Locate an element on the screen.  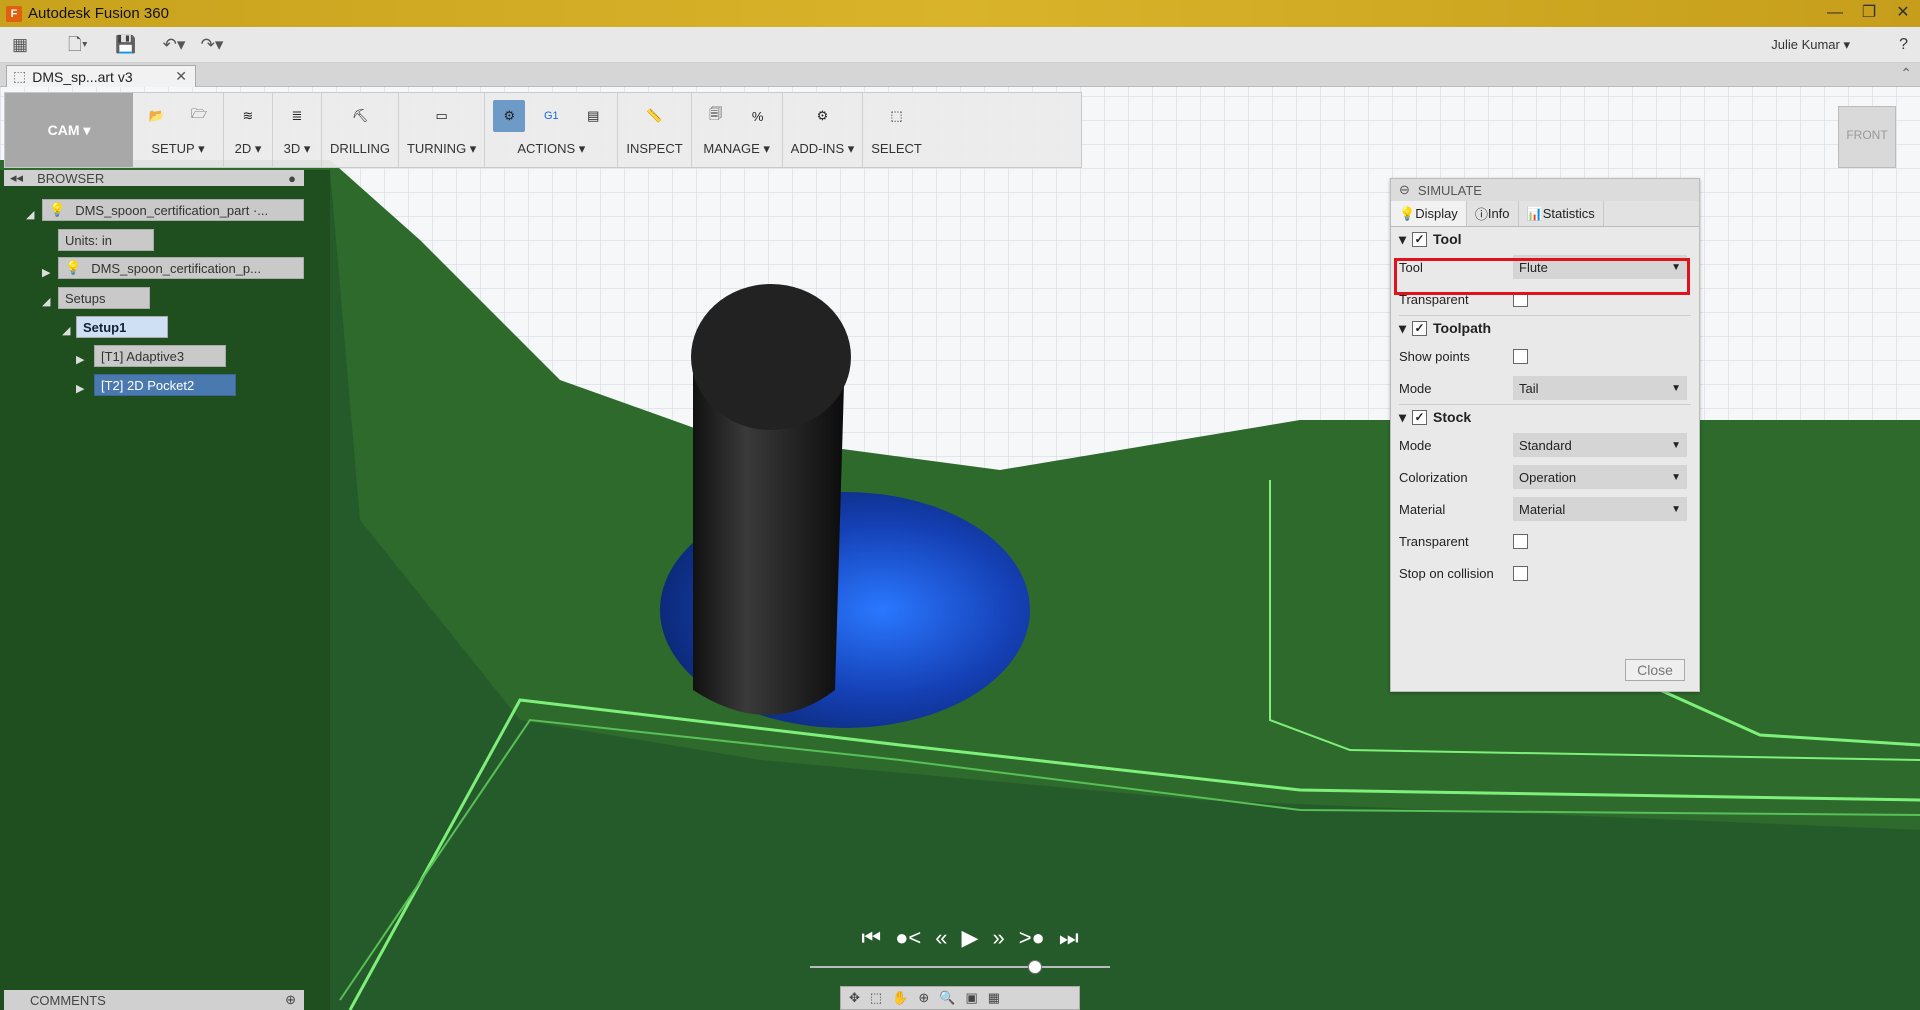
restore-icon: ❐ is located at coordinates (1869, 13).